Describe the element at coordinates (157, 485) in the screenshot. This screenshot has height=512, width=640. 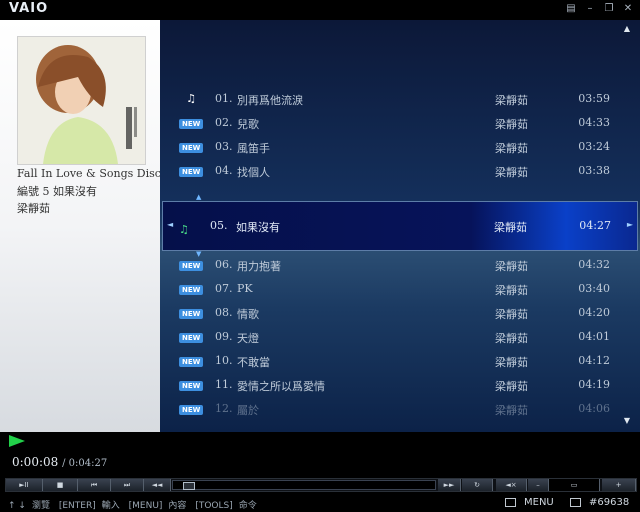
I see `rewind-button: ◄◄` at that location.